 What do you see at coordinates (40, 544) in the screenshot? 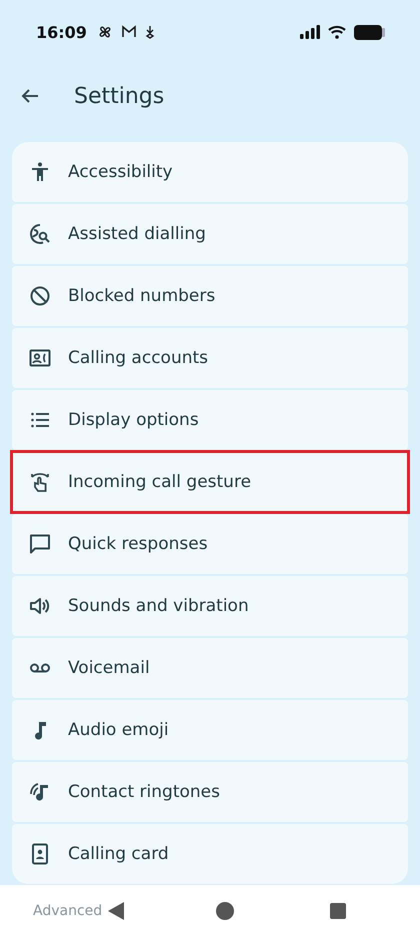
I see `message-icon` at bounding box center [40, 544].